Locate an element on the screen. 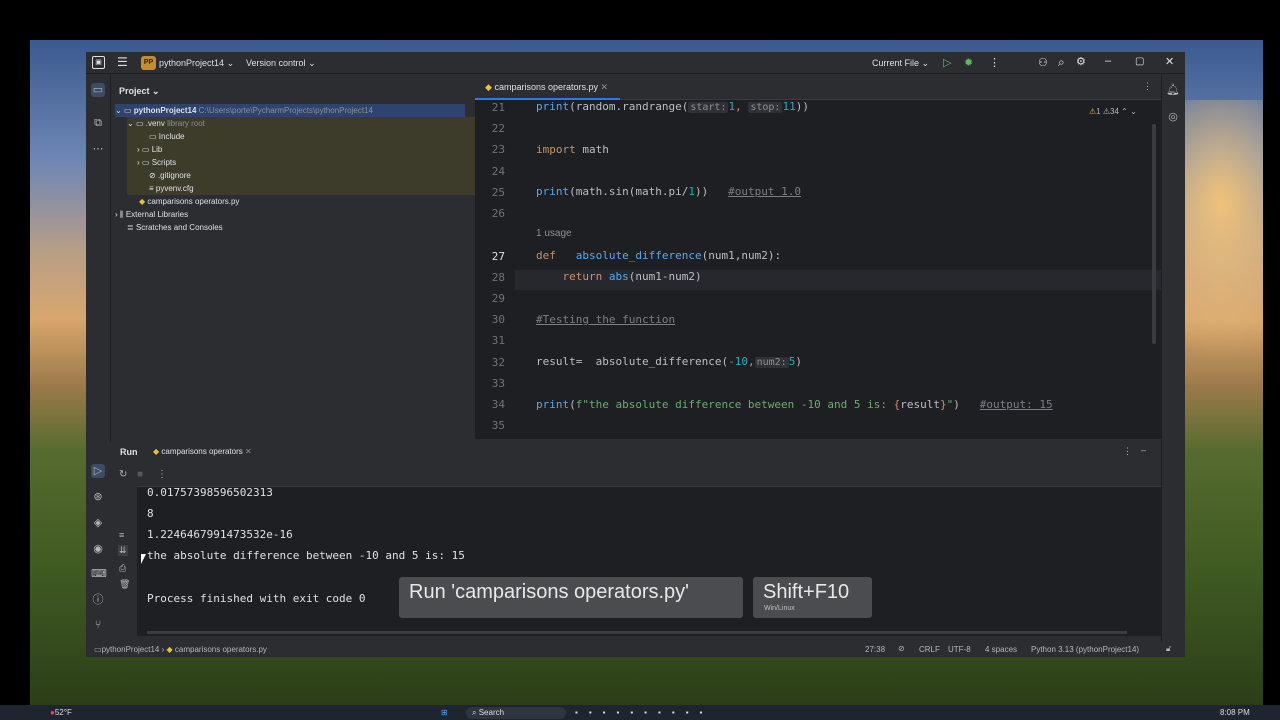  python-packages-icon: ⊛ is located at coordinates (98, 497).